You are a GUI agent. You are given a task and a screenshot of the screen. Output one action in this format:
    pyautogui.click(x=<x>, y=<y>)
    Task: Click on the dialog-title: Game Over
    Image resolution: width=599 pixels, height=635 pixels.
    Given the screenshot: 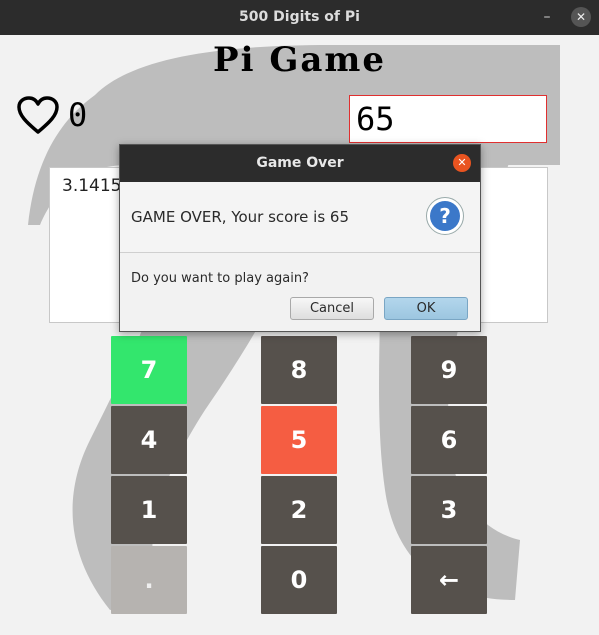 What is the action you would take?
    pyautogui.click(x=300, y=163)
    